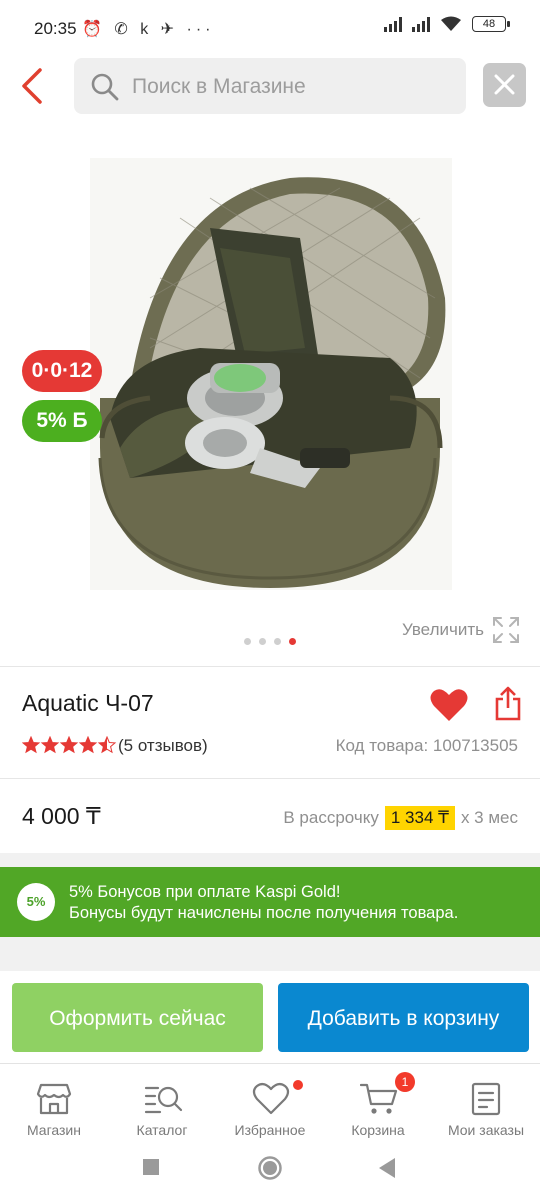 The width and height of the screenshot is (540, 1200). I want to click on star-icons, so click(69, 745).